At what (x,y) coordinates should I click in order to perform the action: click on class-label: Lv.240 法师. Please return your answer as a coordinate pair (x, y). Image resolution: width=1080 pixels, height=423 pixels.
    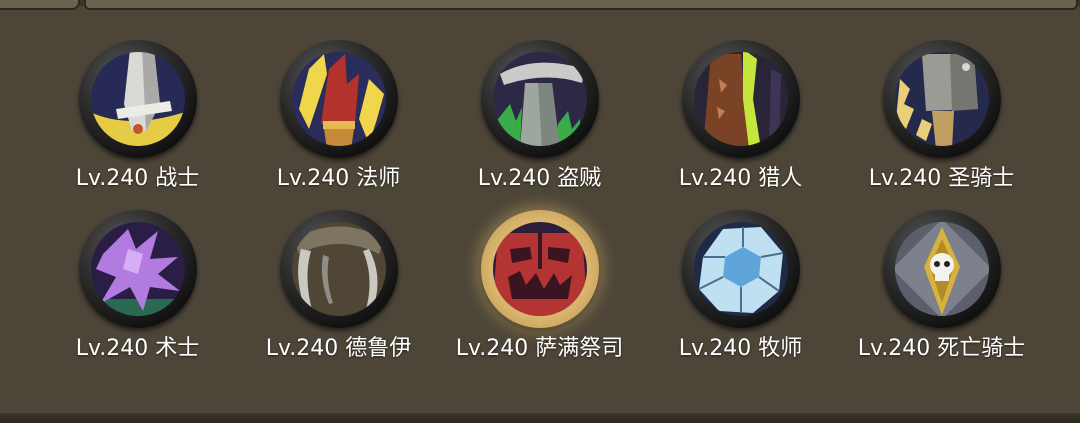
    Looking at the image, I should click on (338, 178).